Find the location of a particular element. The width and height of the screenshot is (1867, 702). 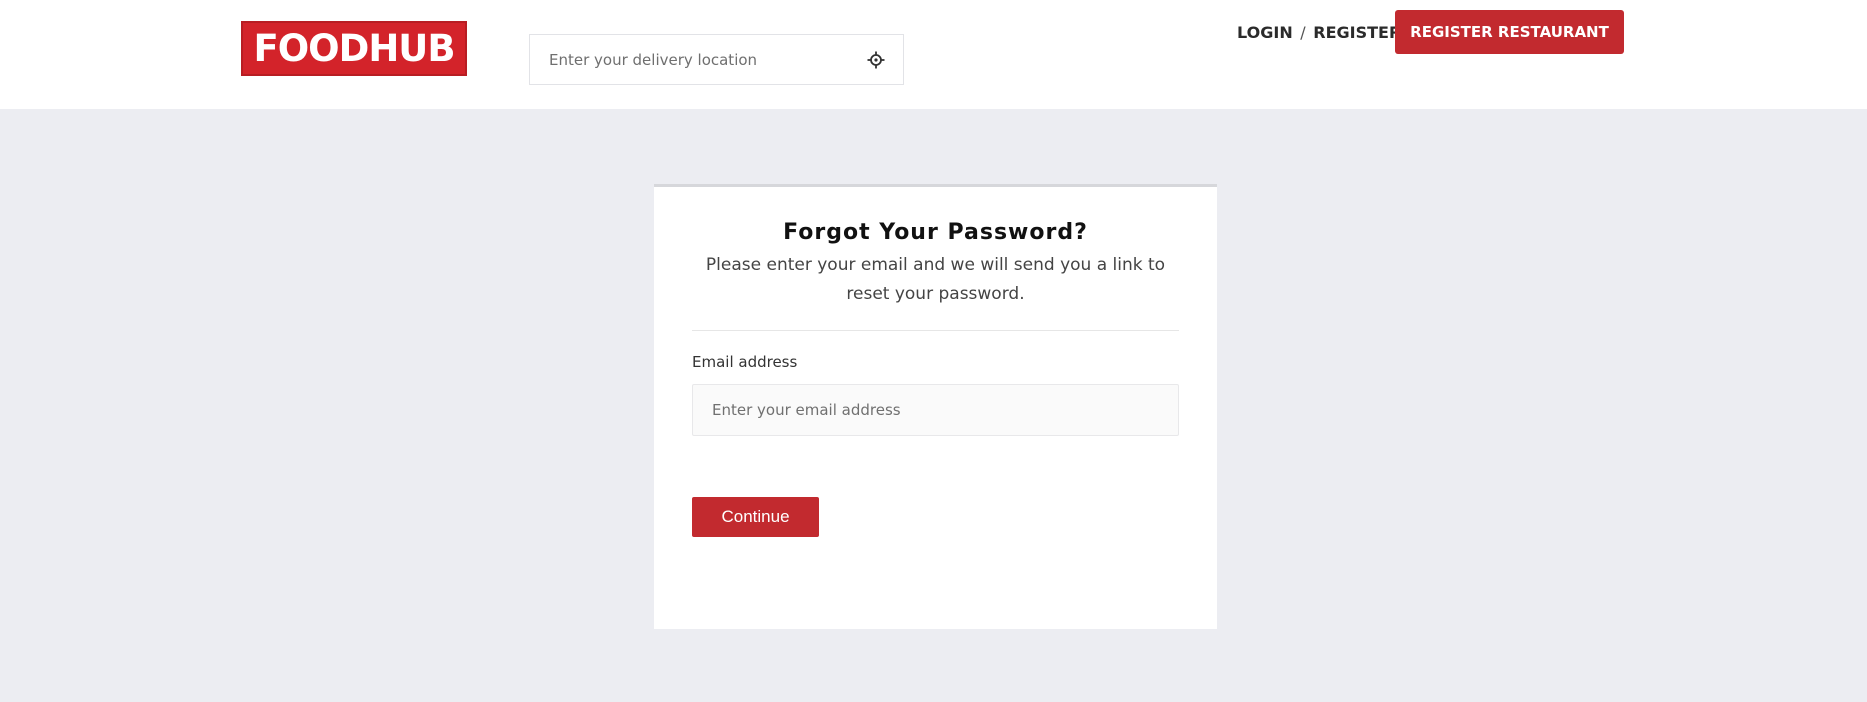

delivery-location-search is located at coordinates (716, 59).